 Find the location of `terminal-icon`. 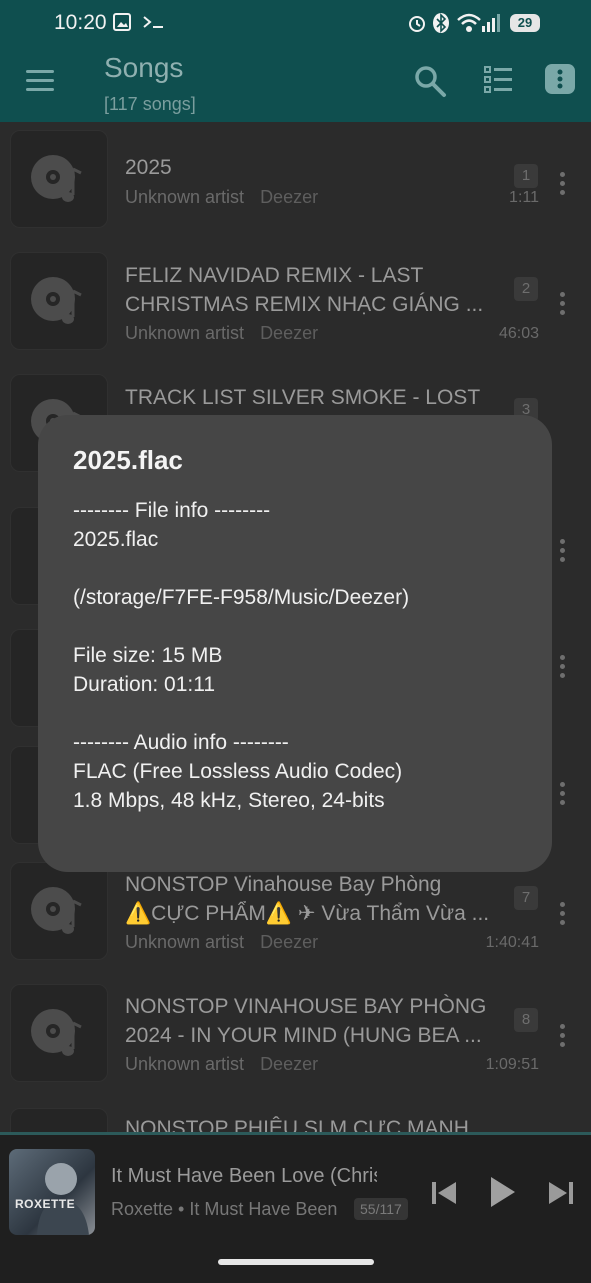

terminal-icon is located at coordinates (153, 22).